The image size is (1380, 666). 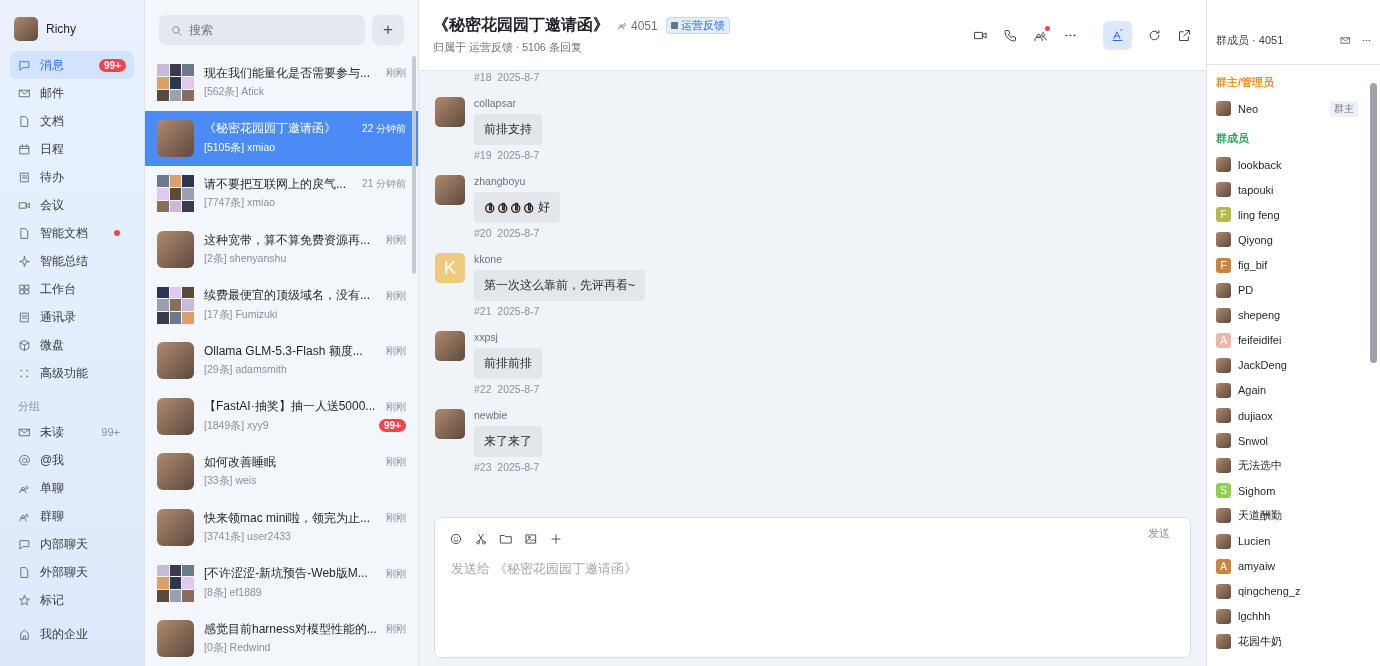 I want to click on member-item: tapouki, so click(x=1287, y=190).